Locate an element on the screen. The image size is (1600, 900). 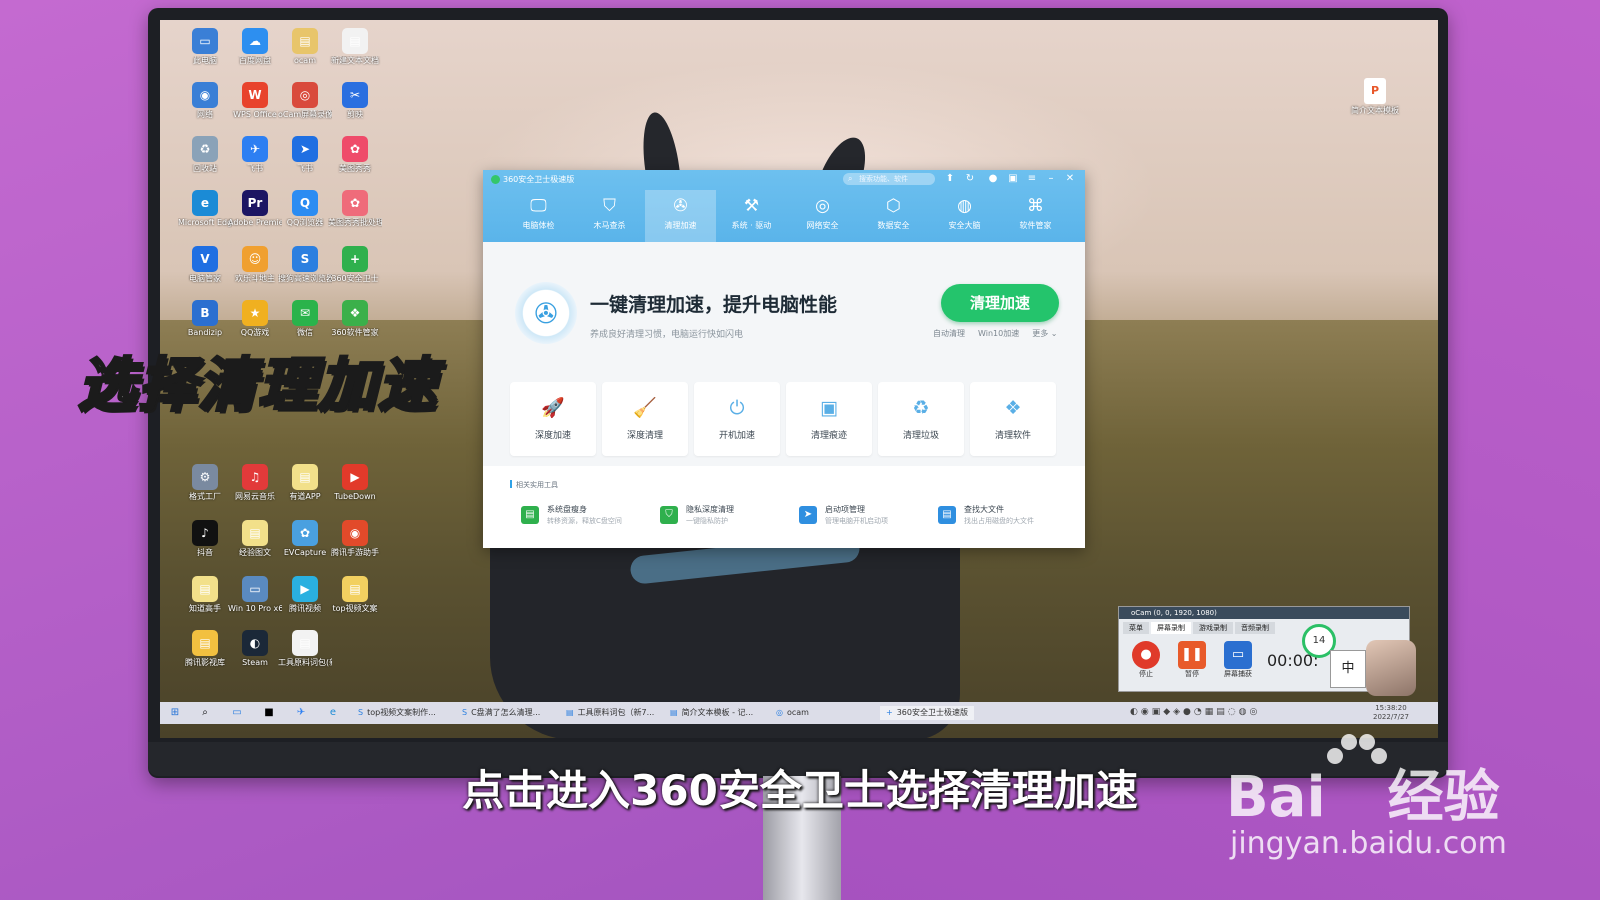
desktop-icon: ✿ 美图秀秀 is located at coordinates (355, 155).